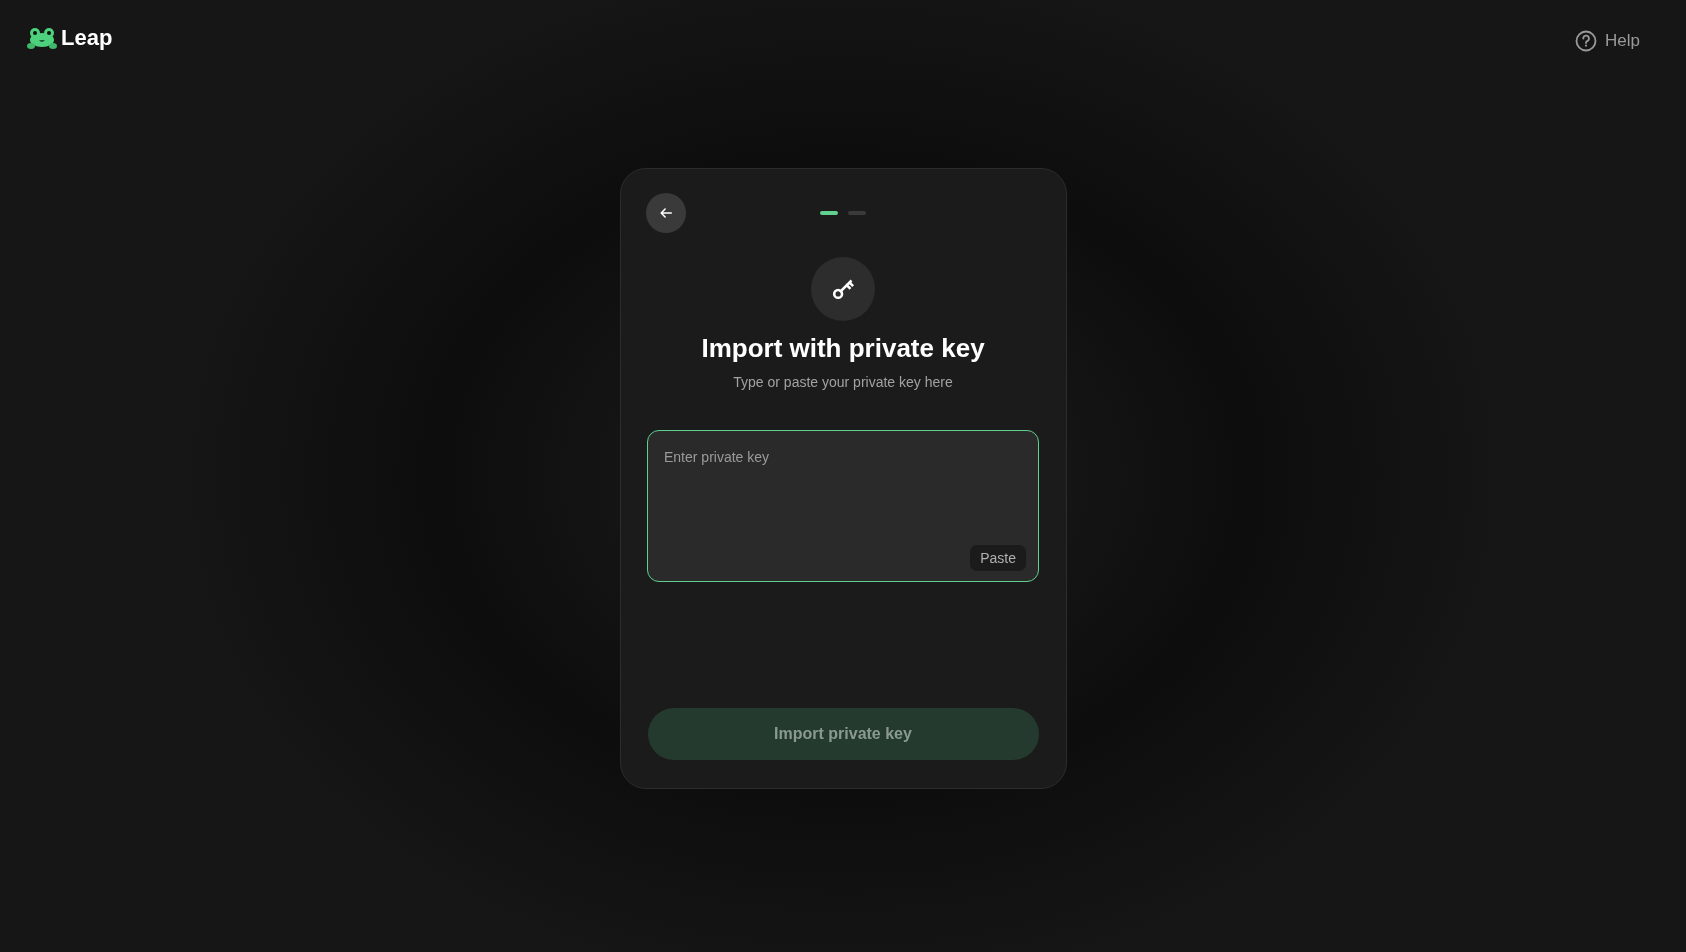 Image resolution: width=1686 pixels, height=952 pixels. I want to click on paste-button: Paste, so click(998, 558).